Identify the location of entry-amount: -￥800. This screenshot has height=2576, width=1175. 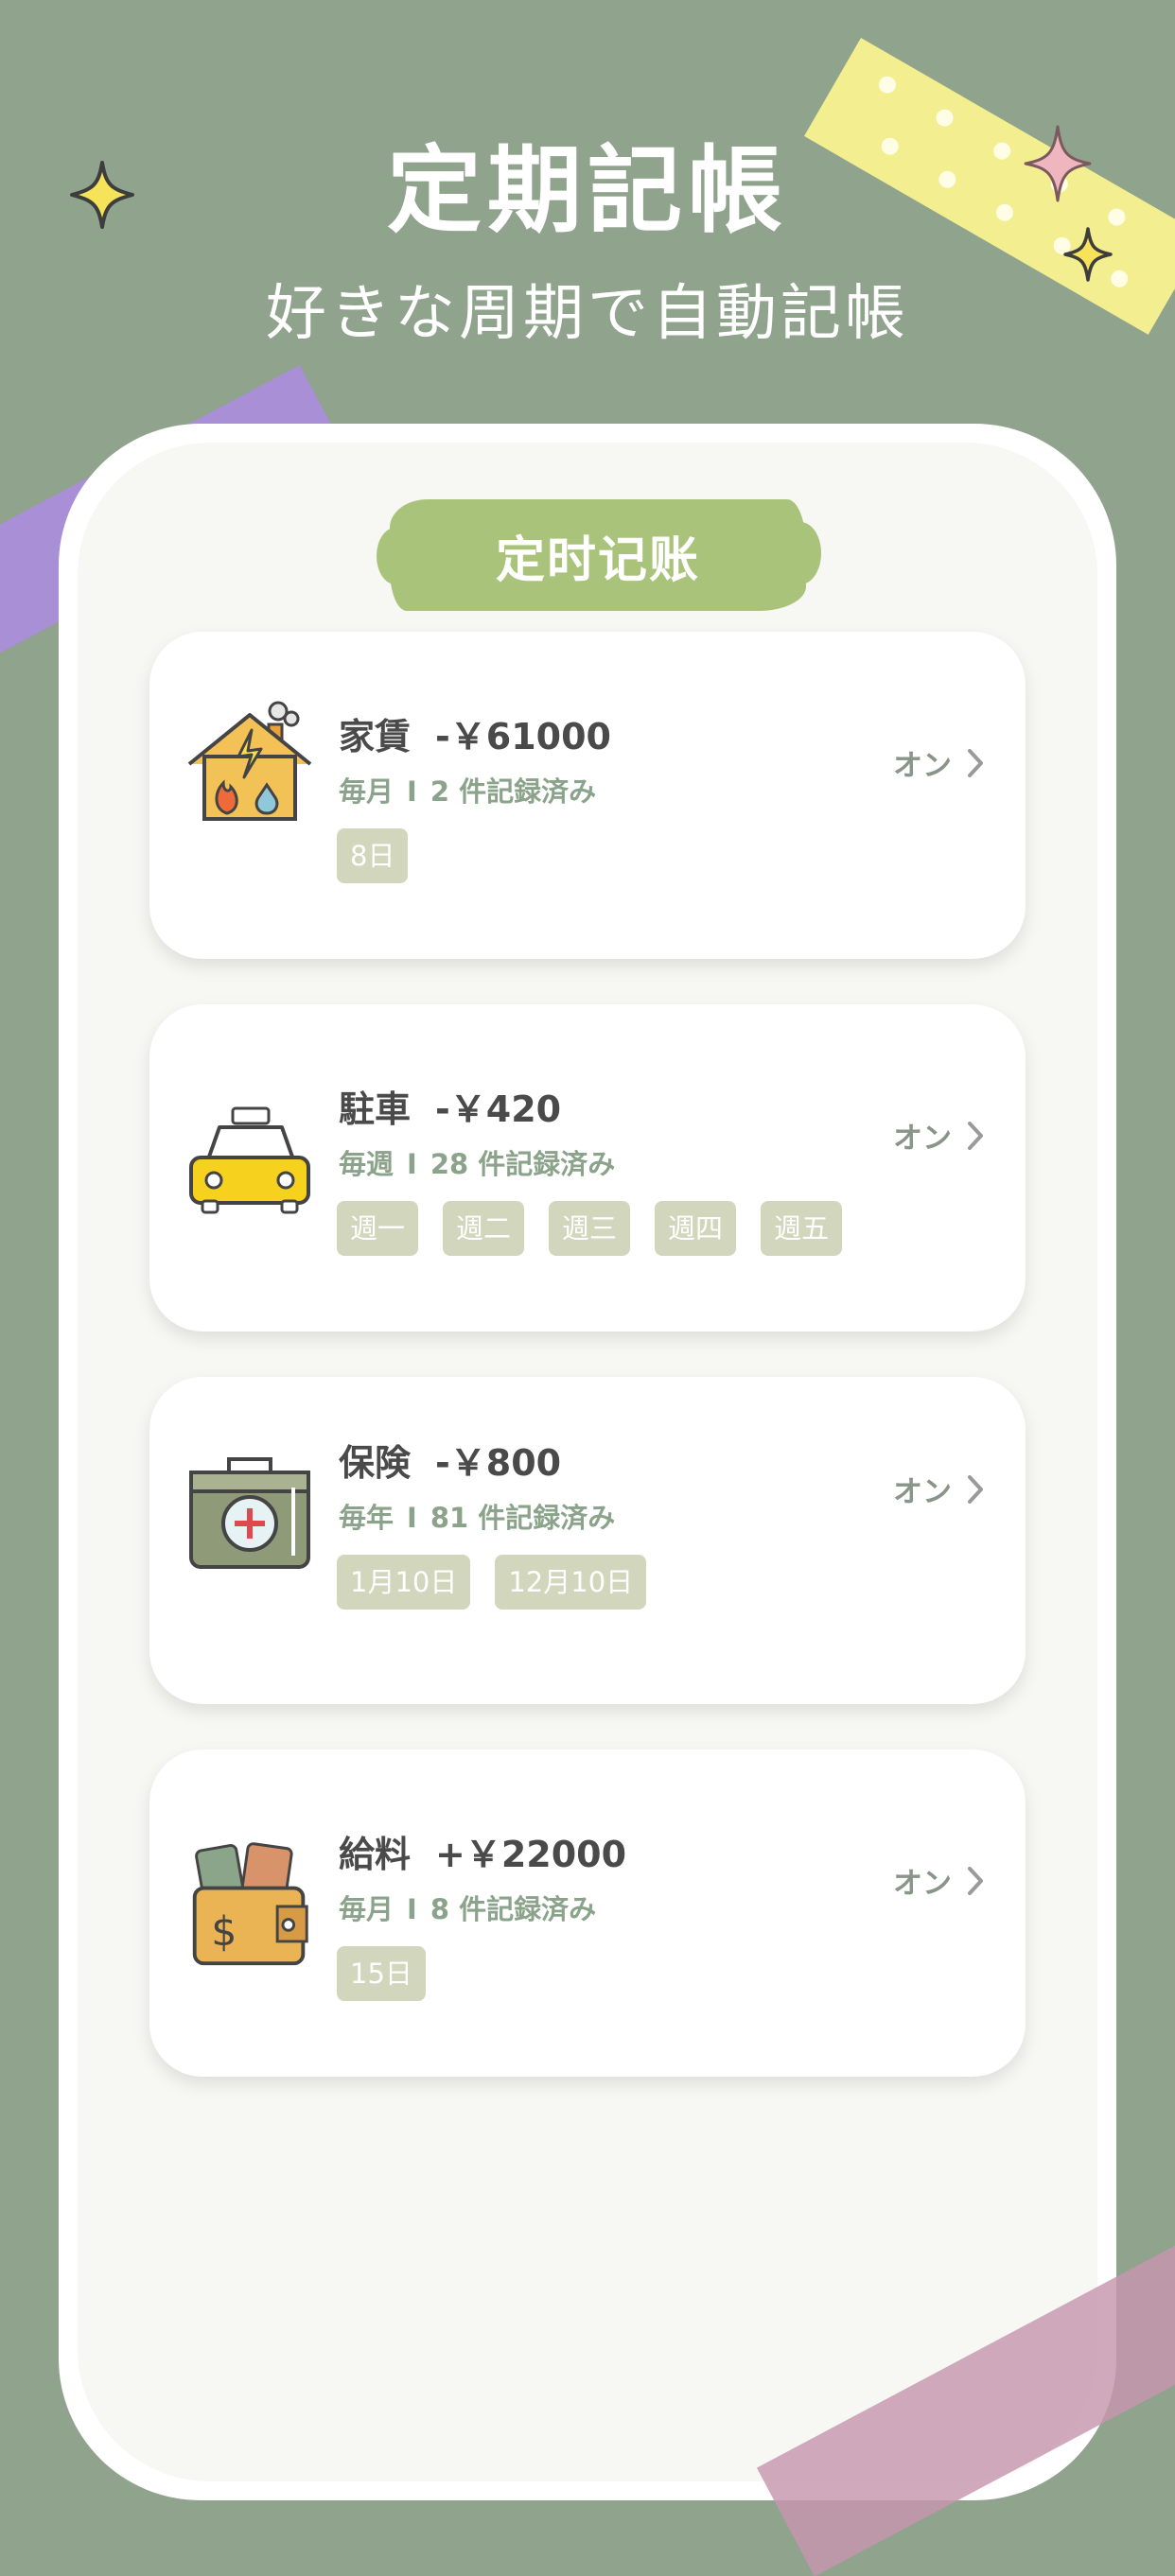
(498, 1463).